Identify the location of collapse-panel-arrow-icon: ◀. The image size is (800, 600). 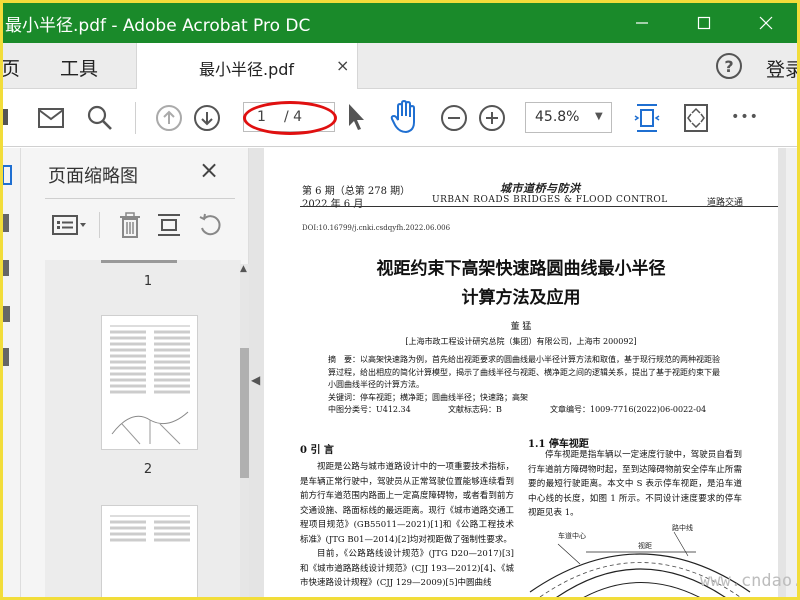
(257, 383).